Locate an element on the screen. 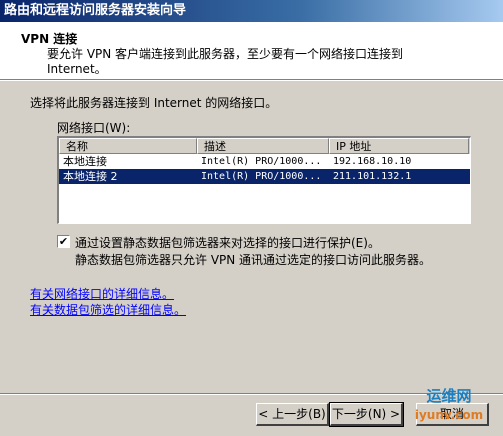  listview-header: 名称 描述 IP 地址 is located at coordinates (264, 146).